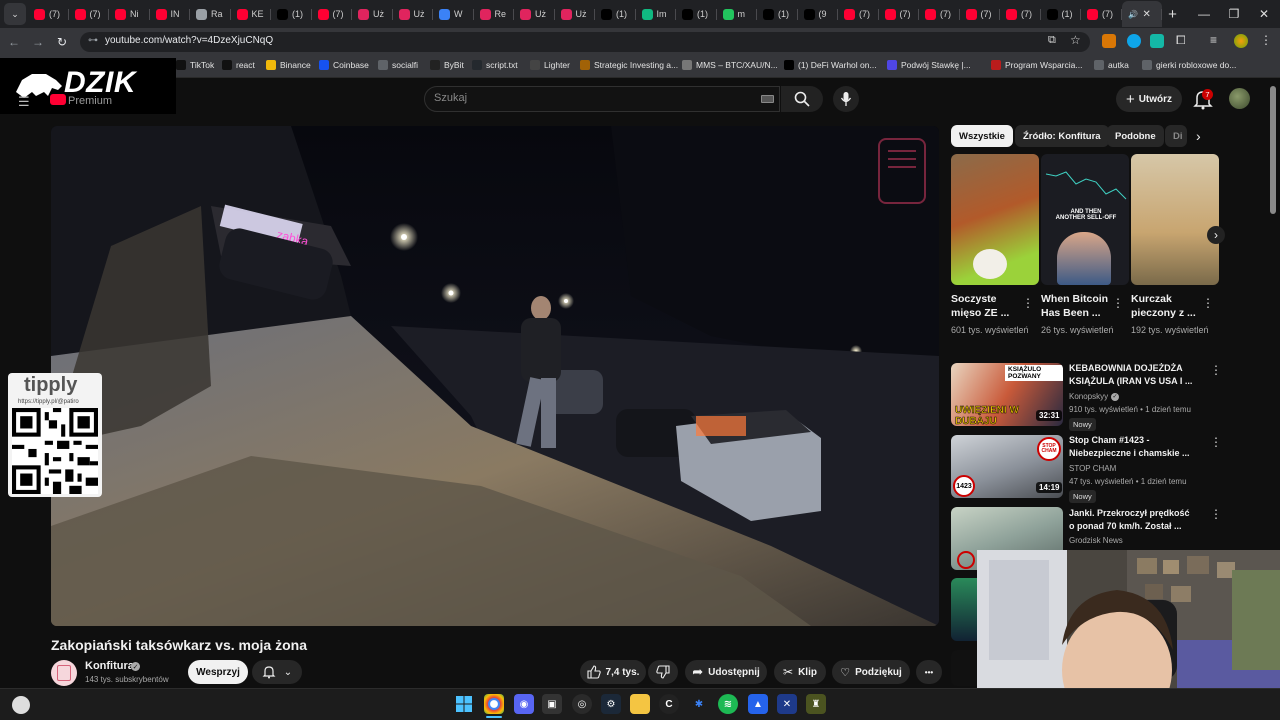  Describe the element at coordinates (669, 704) in the screenshot. I see `cursor-app-icon: C` at that location.